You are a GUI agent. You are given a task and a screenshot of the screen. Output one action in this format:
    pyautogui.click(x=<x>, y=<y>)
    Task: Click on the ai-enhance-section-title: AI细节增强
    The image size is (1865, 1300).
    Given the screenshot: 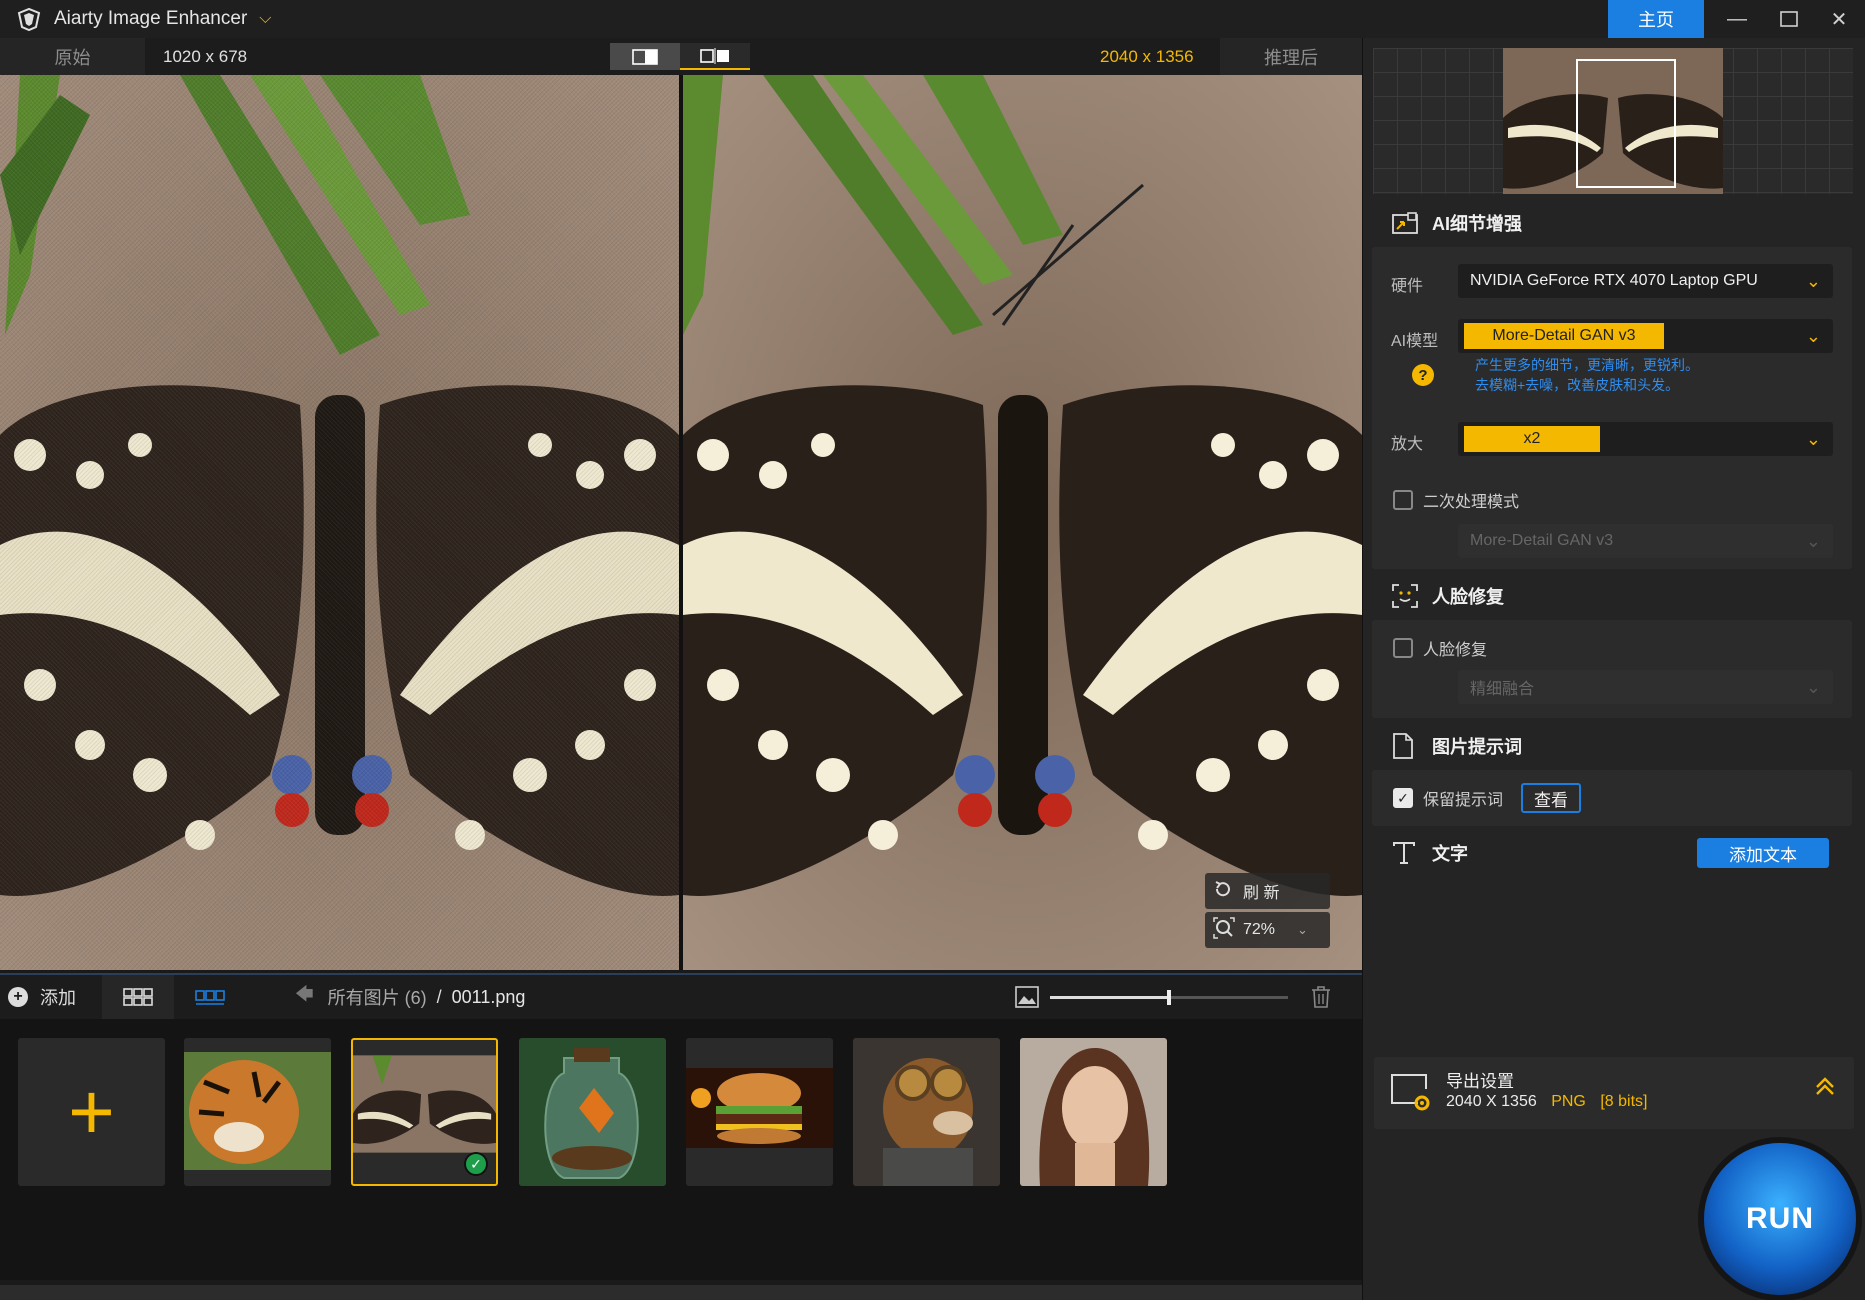 What is the action you would take?
    pyautogui.click(x=1457, y=223)
    